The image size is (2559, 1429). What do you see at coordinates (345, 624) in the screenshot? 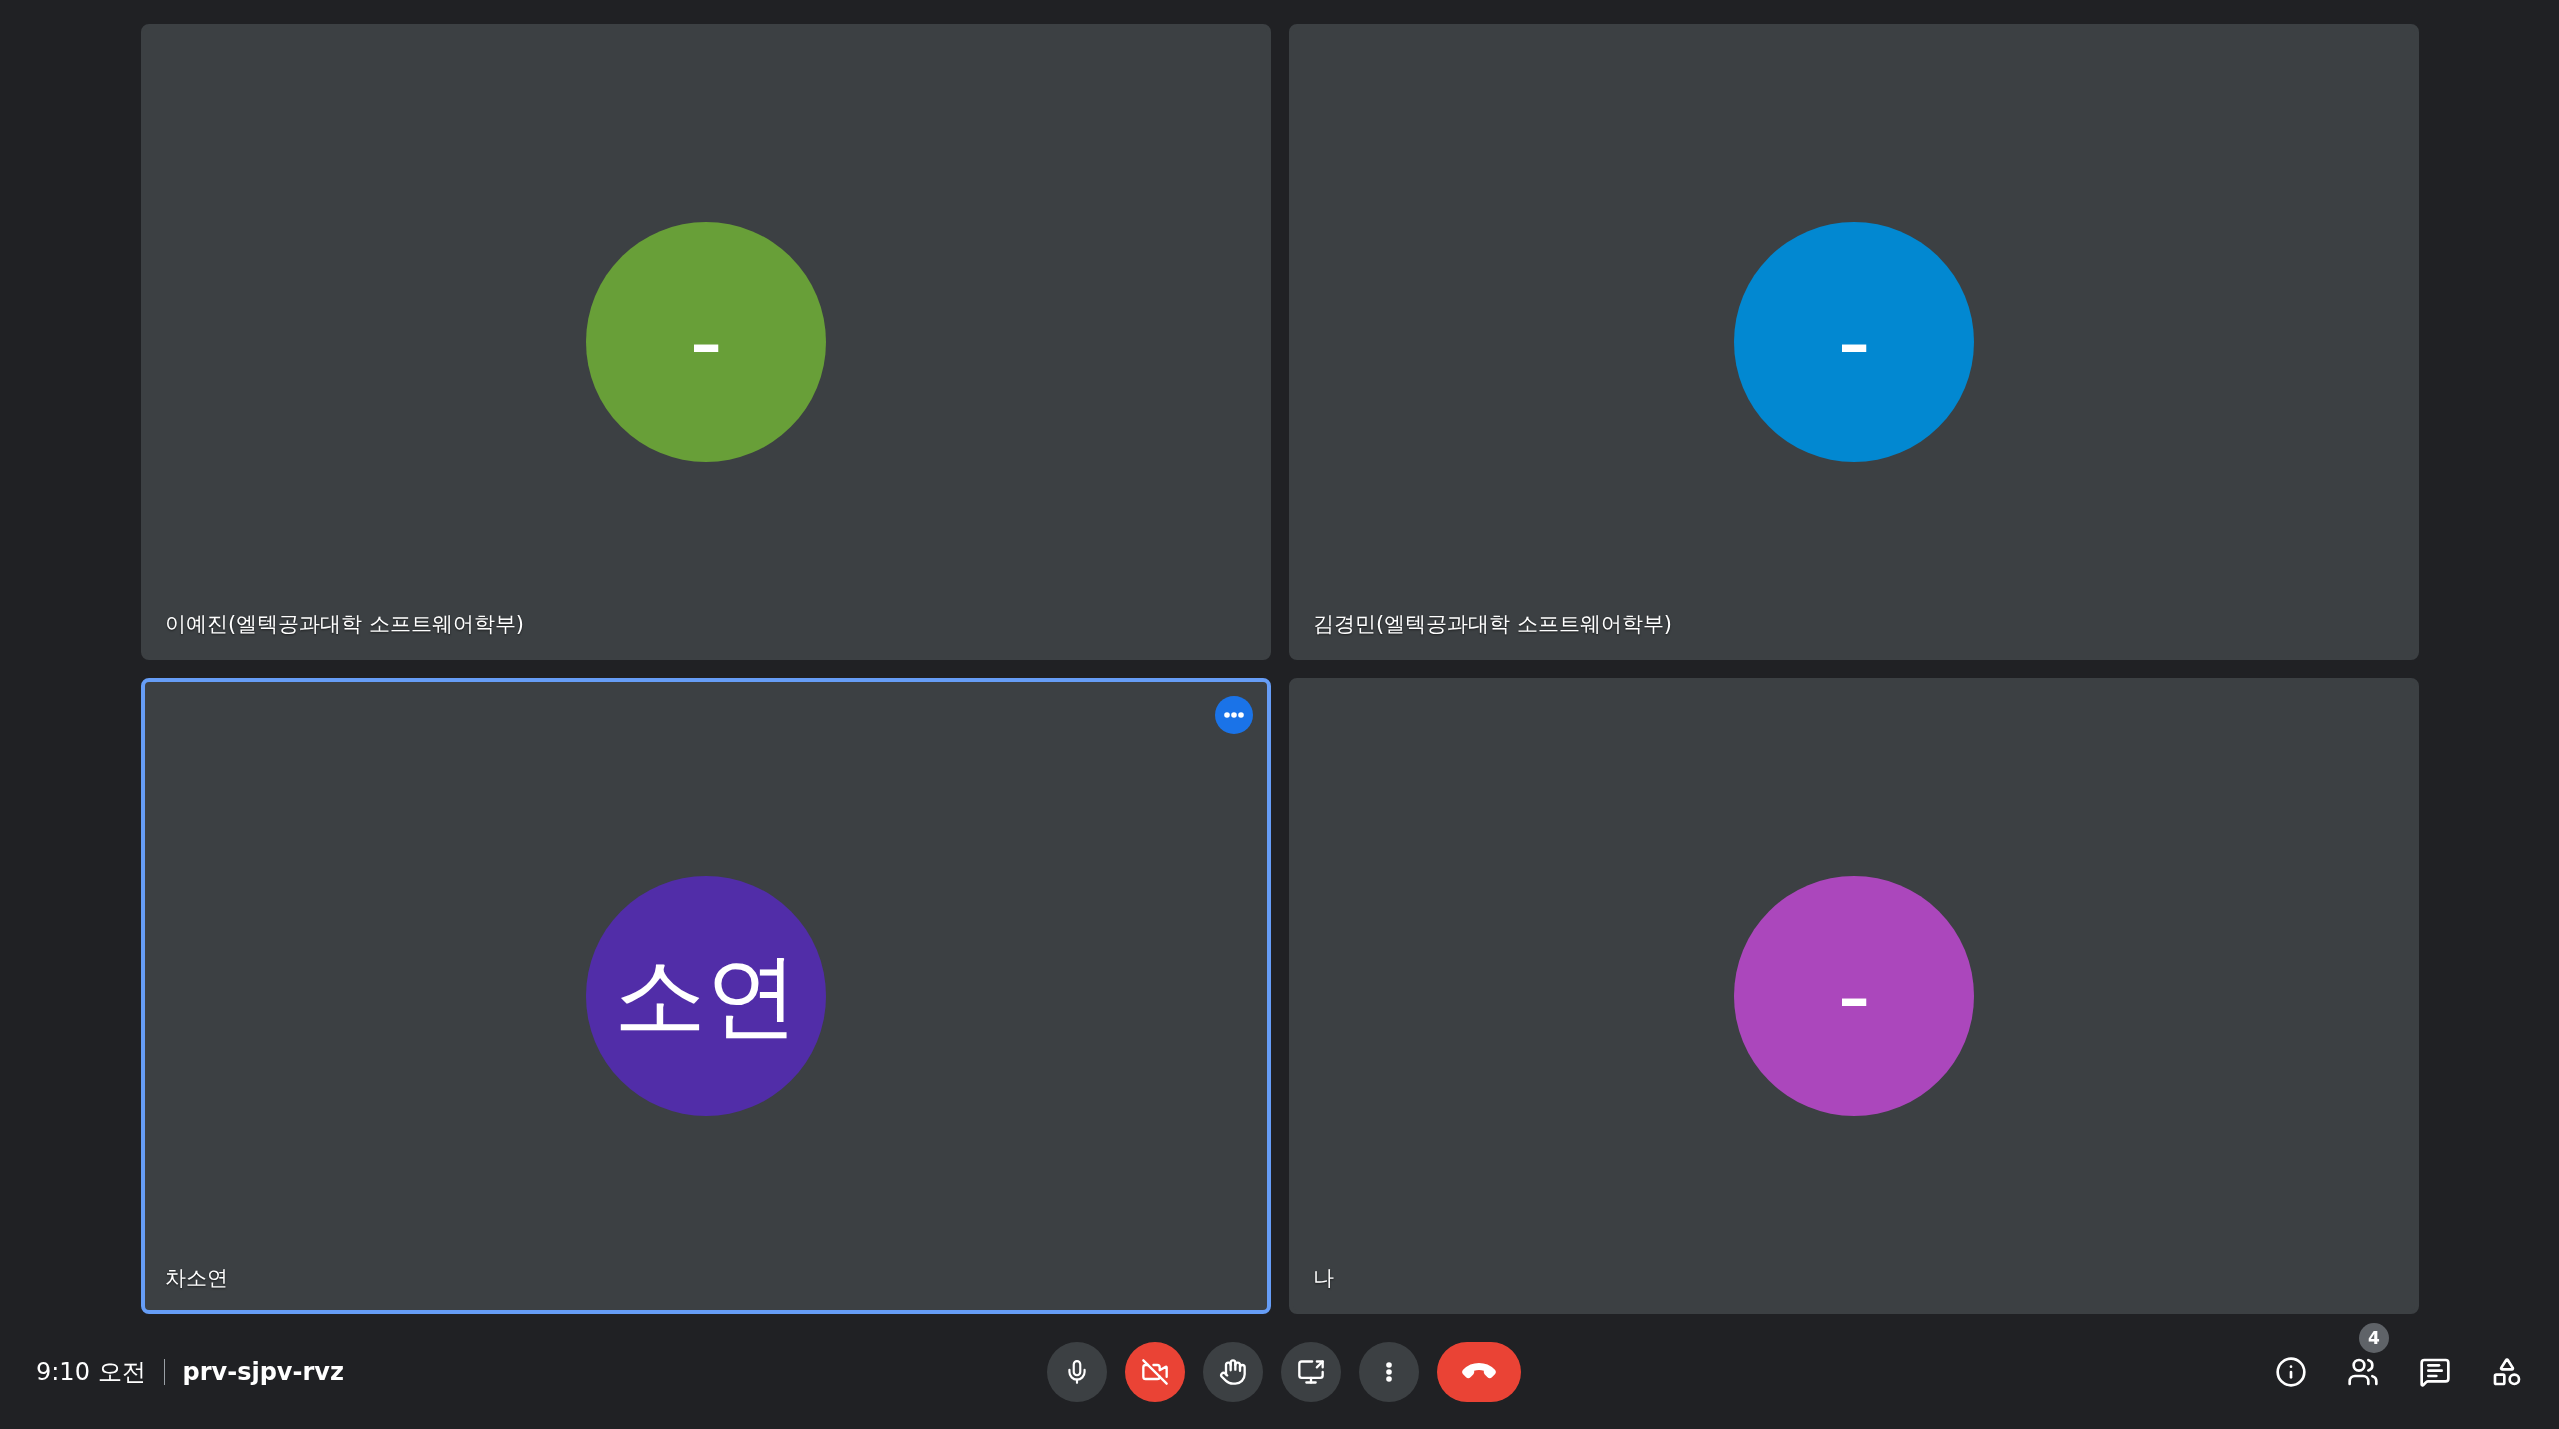
I see `participant-name: 이예진(엘텍공과대학 소프트웨어학부)` at bounding box center [345, 624].